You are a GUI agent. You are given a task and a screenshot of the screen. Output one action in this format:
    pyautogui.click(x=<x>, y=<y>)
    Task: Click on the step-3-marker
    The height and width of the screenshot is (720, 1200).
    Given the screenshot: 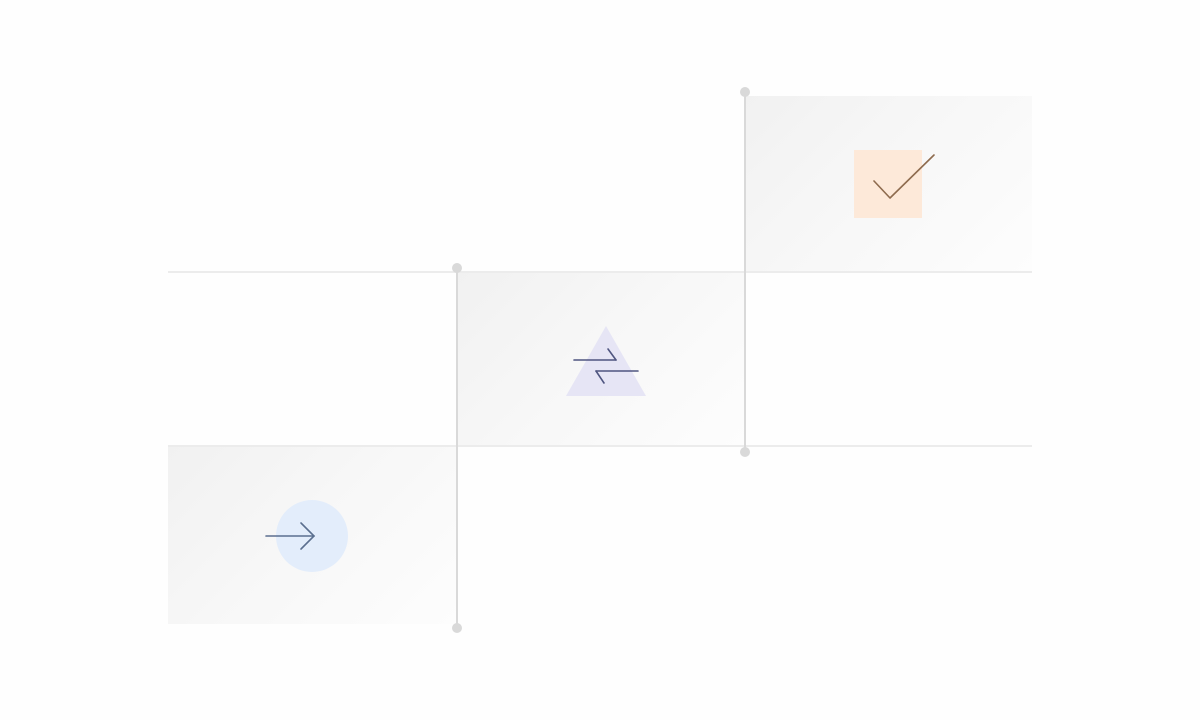 What is the action you would take?
    pyautogui.click(x=896, y=184)
    